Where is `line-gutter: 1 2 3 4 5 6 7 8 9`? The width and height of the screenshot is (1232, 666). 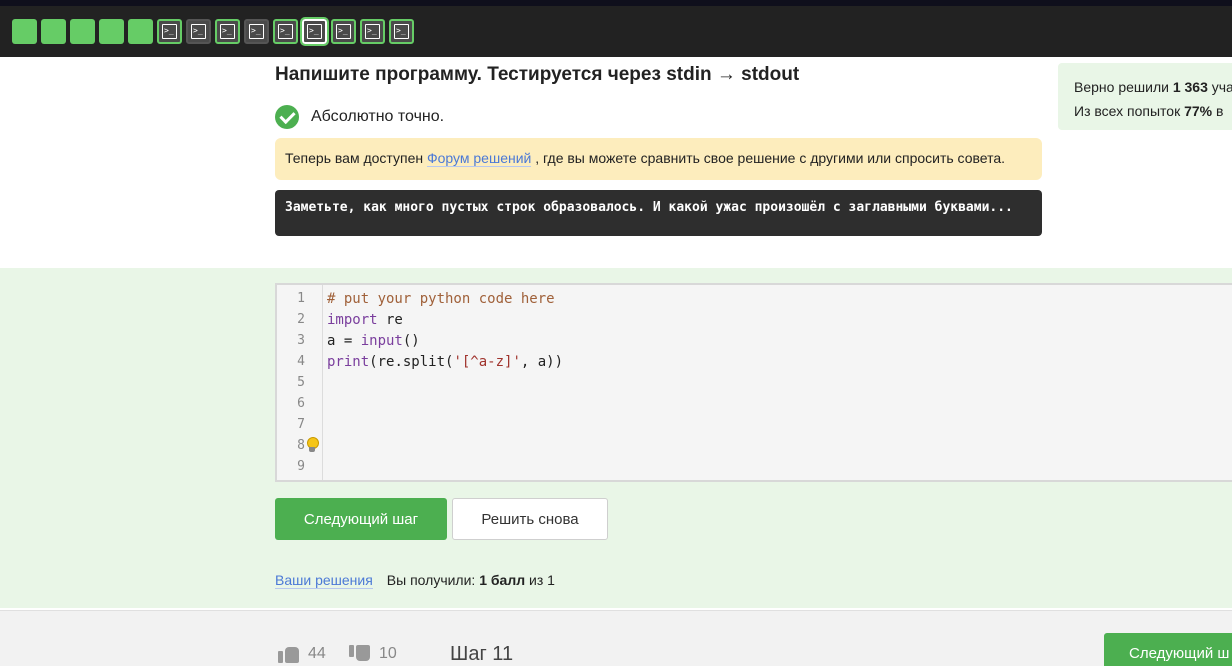 line-gutter: 1 2 3 4 5 6 7 8 9 is located at coordinates (300, 382).